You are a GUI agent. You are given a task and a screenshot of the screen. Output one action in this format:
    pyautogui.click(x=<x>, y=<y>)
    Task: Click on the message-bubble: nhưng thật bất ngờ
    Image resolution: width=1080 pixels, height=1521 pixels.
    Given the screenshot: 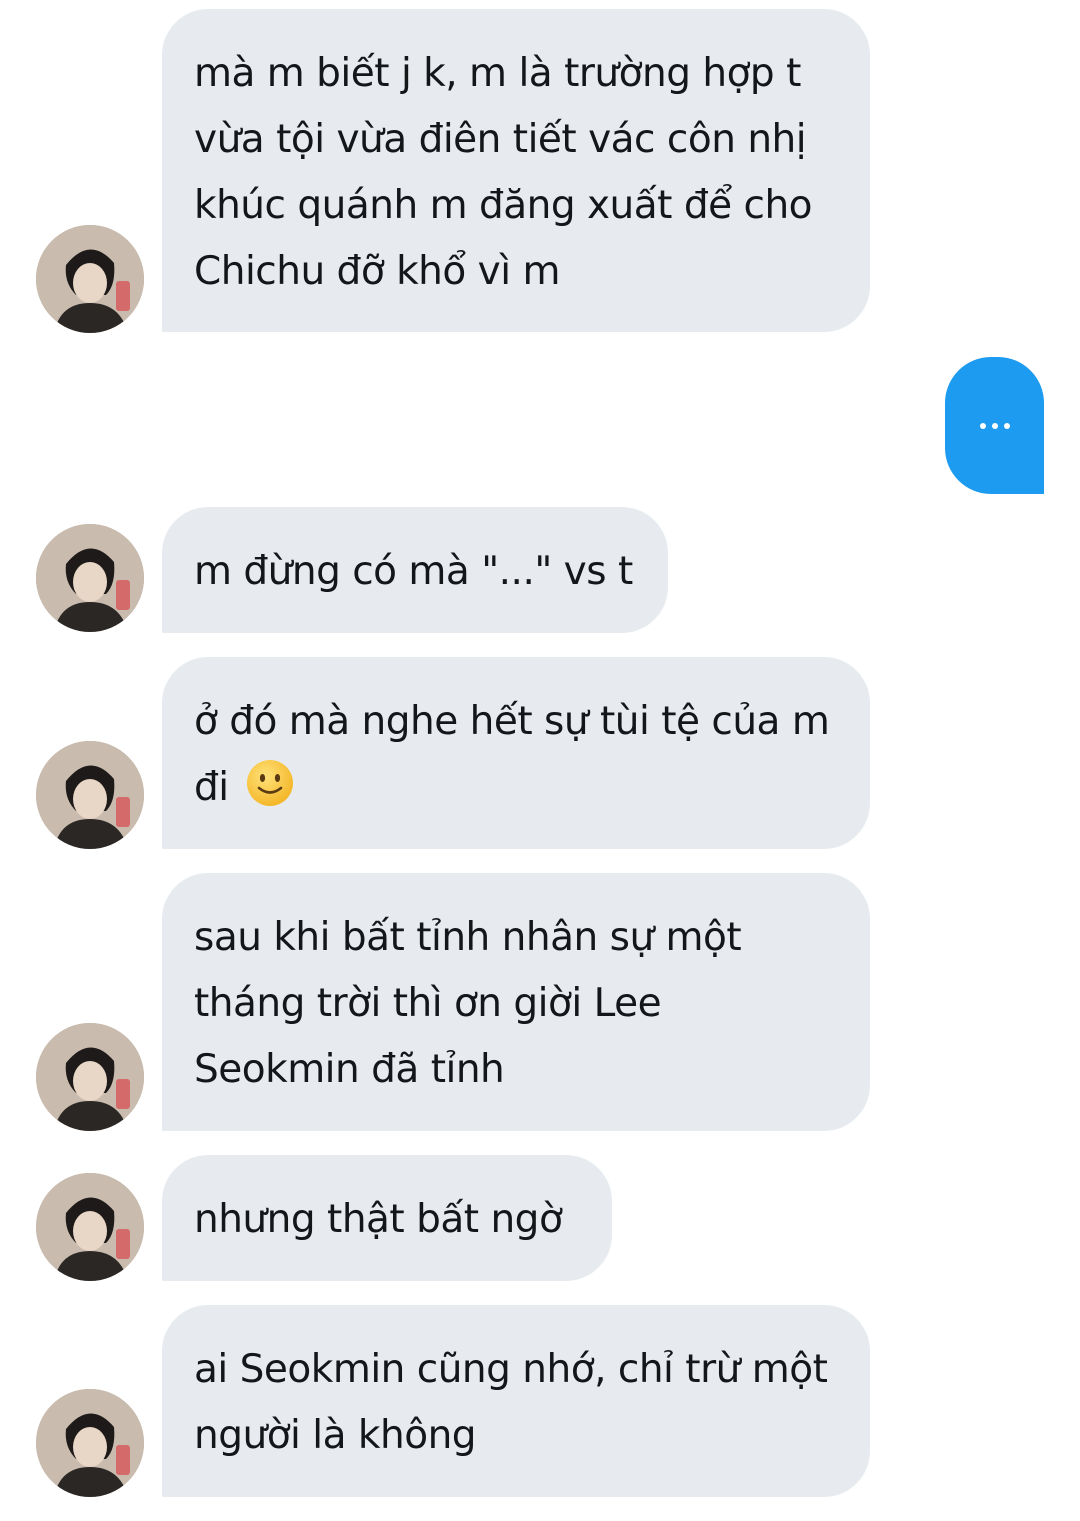 What is the action you would take?
    pyautogui.click(x=387, y=1218)
    